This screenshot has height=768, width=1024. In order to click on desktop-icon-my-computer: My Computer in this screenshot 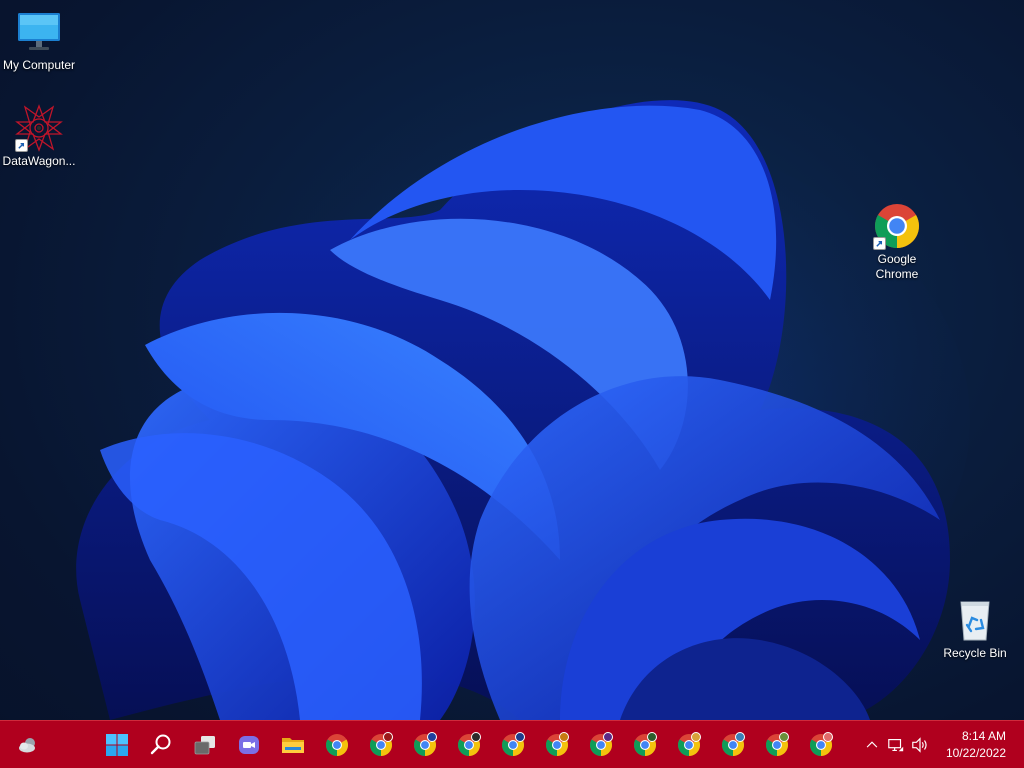, I will do `click(40, 40)`.